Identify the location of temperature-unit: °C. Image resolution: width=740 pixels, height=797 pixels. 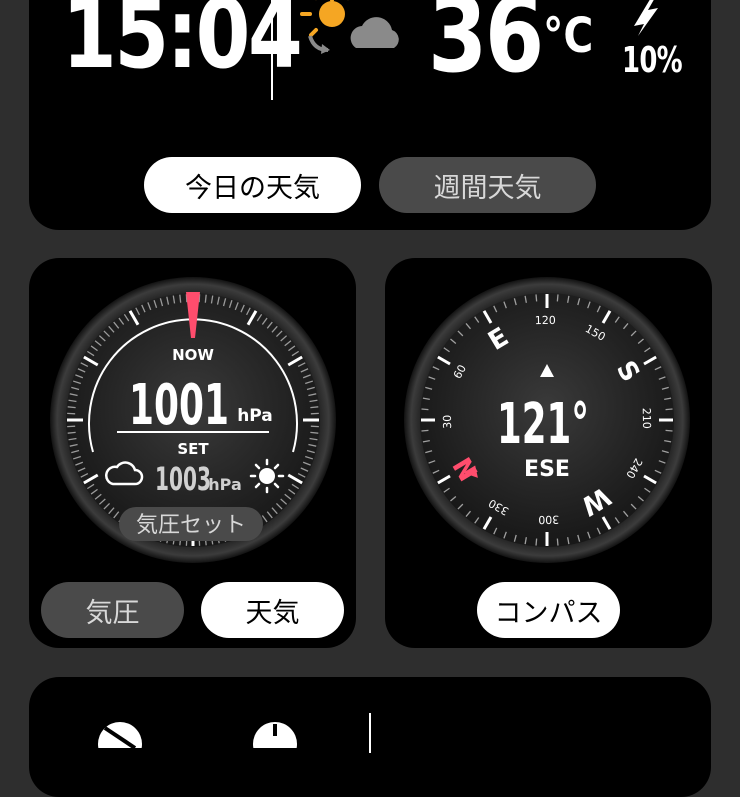
(568, 36).